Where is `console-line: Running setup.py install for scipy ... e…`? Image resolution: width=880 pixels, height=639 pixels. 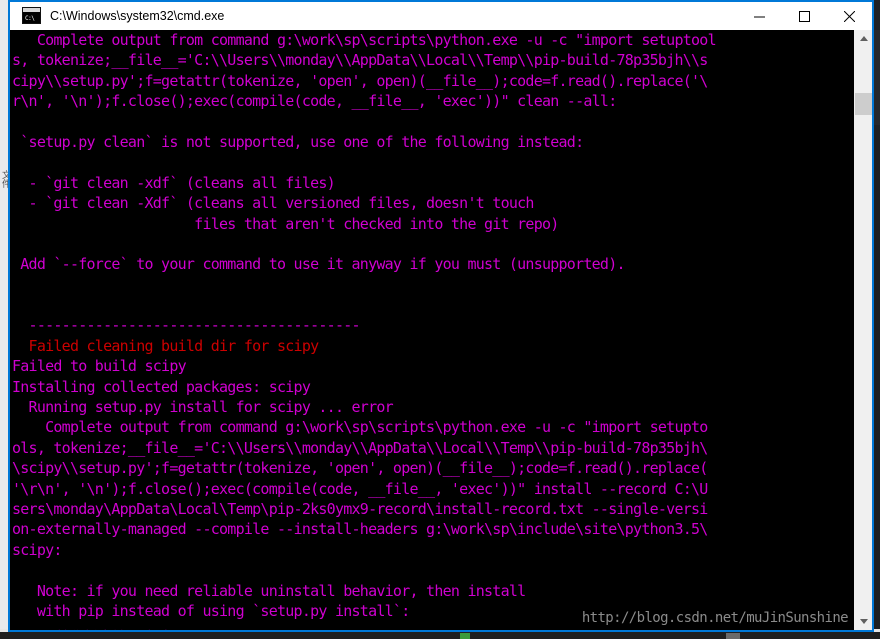 console-line: Running setup.py install for scipy ... e… is located at coordinates (203, 407).